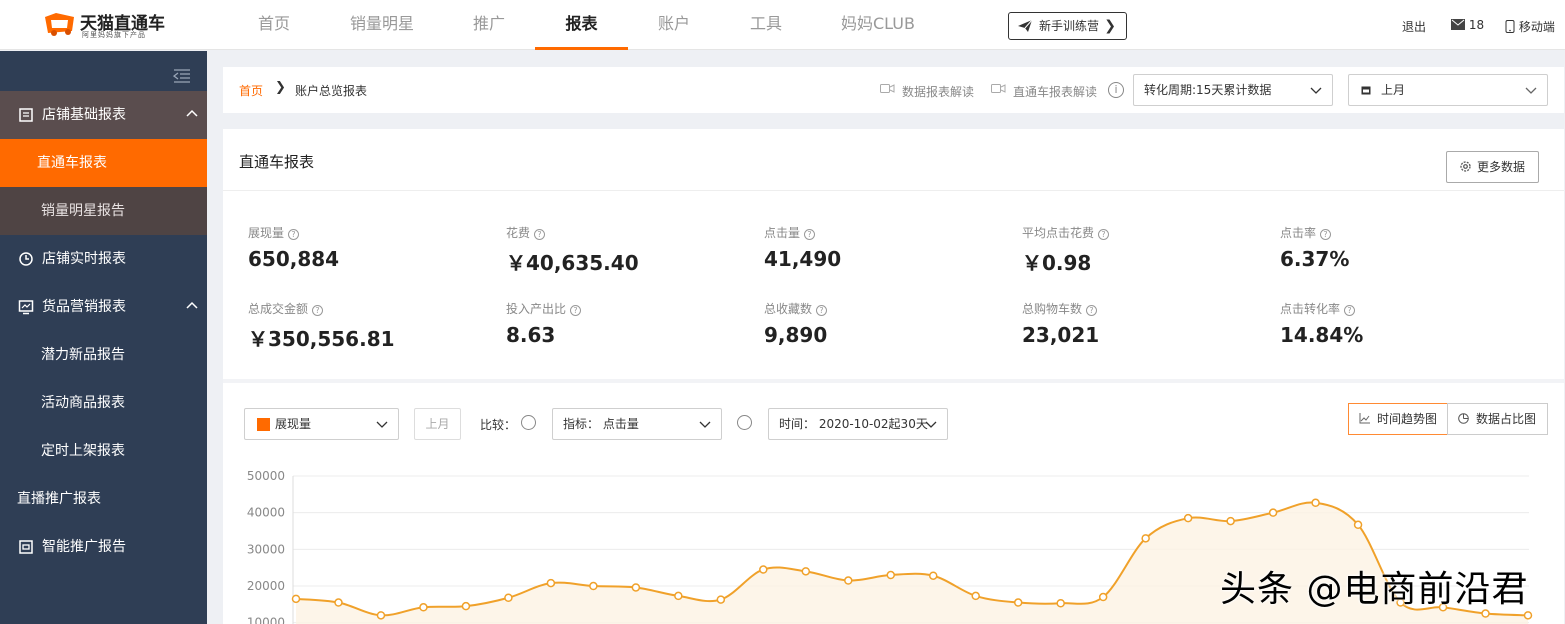 Image resolution: width=1565 pixels, height=624 pixels. Describe the element at coordinates (331, 90) in the screenshot. I see `breadcrumb-current: 账户总览报表` at that location.